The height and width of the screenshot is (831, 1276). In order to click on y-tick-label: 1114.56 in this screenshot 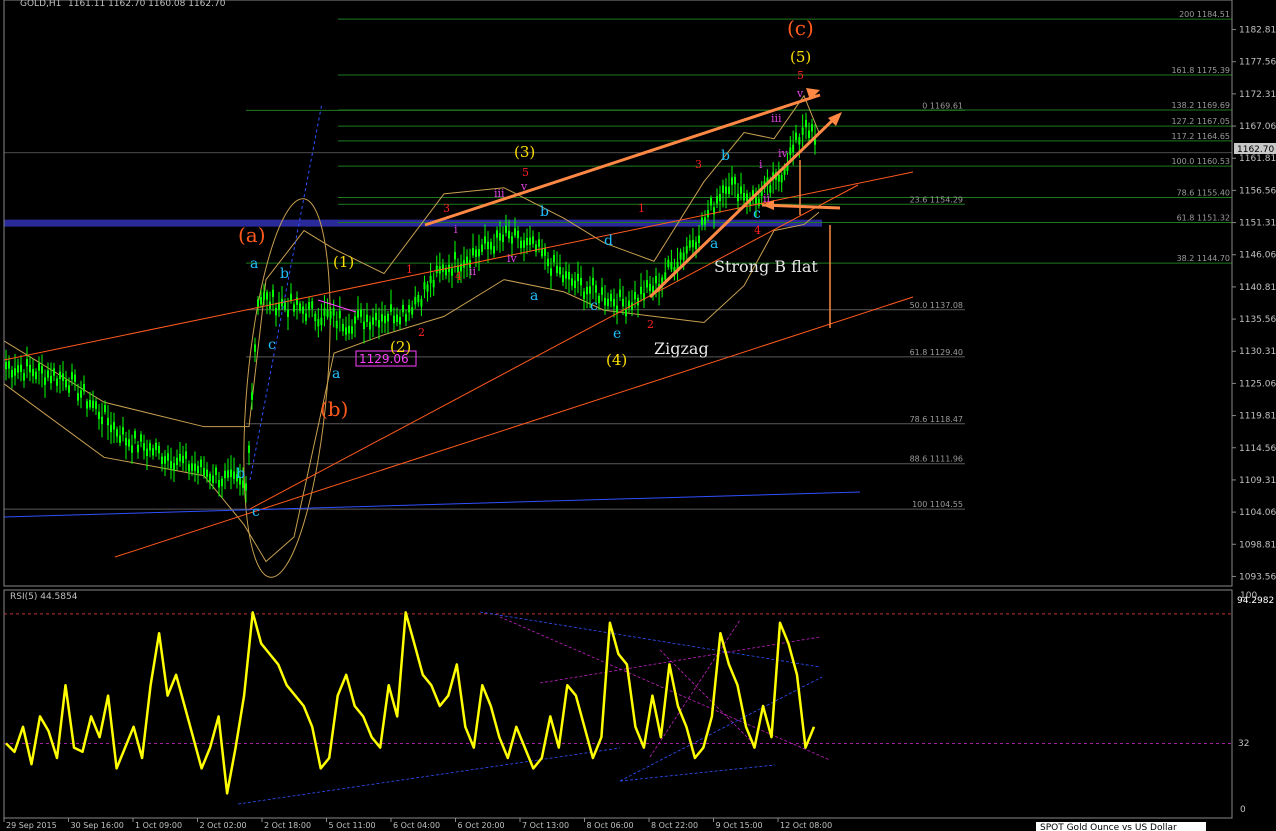, I will do `click(1257, 449)`.